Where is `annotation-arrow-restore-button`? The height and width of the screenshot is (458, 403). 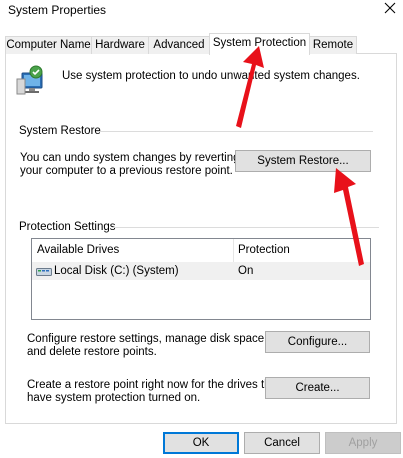 annotation-arrow-restore-button is located at coordinates (349, 217).